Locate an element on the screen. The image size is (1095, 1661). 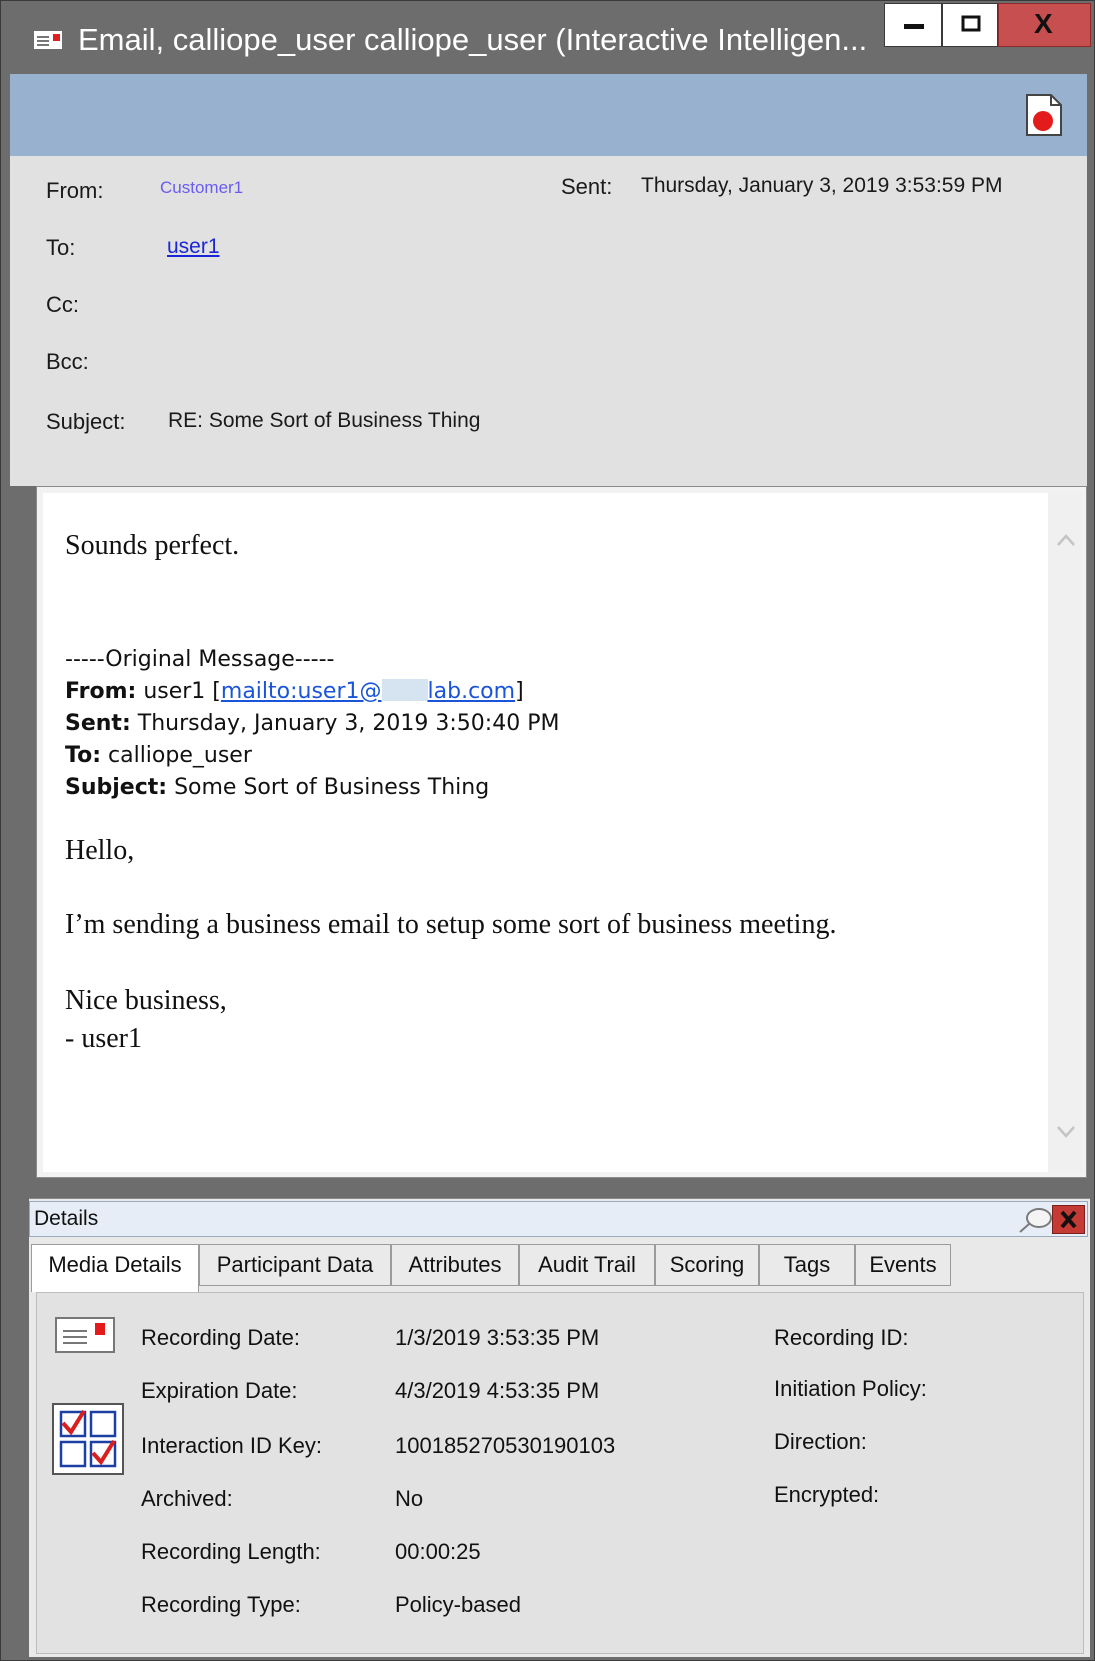
mailto-link-start: mailto:user1@ is located at coordinates (301, 691).